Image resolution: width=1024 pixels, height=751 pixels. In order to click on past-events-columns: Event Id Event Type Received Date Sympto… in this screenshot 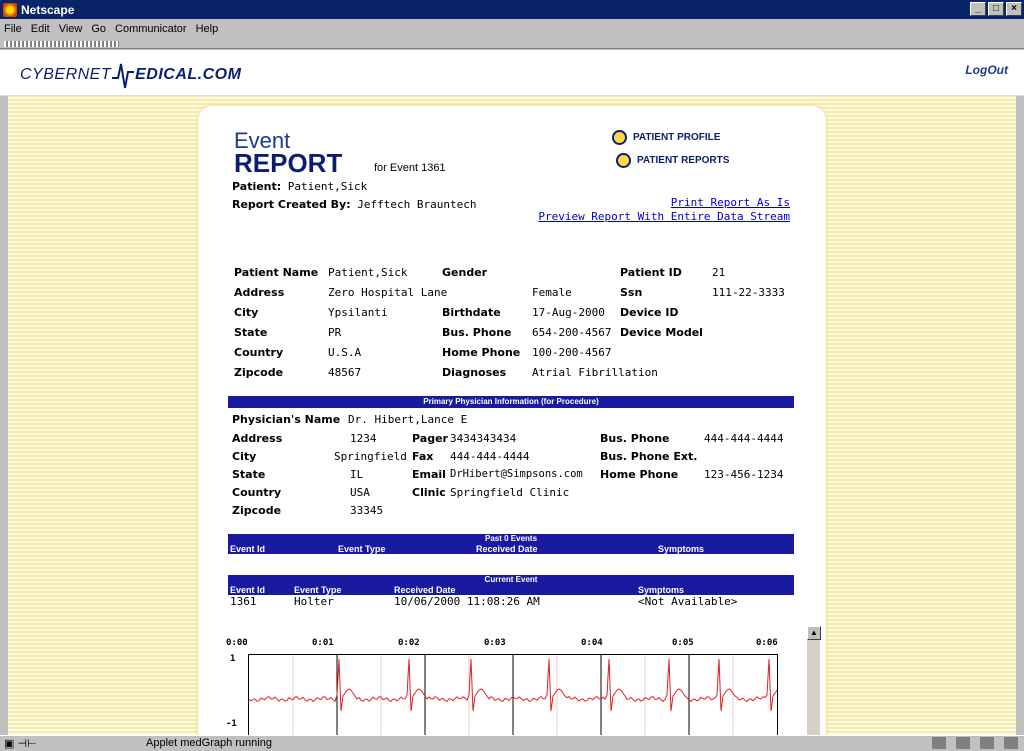, I will do `click(511, 549)`.